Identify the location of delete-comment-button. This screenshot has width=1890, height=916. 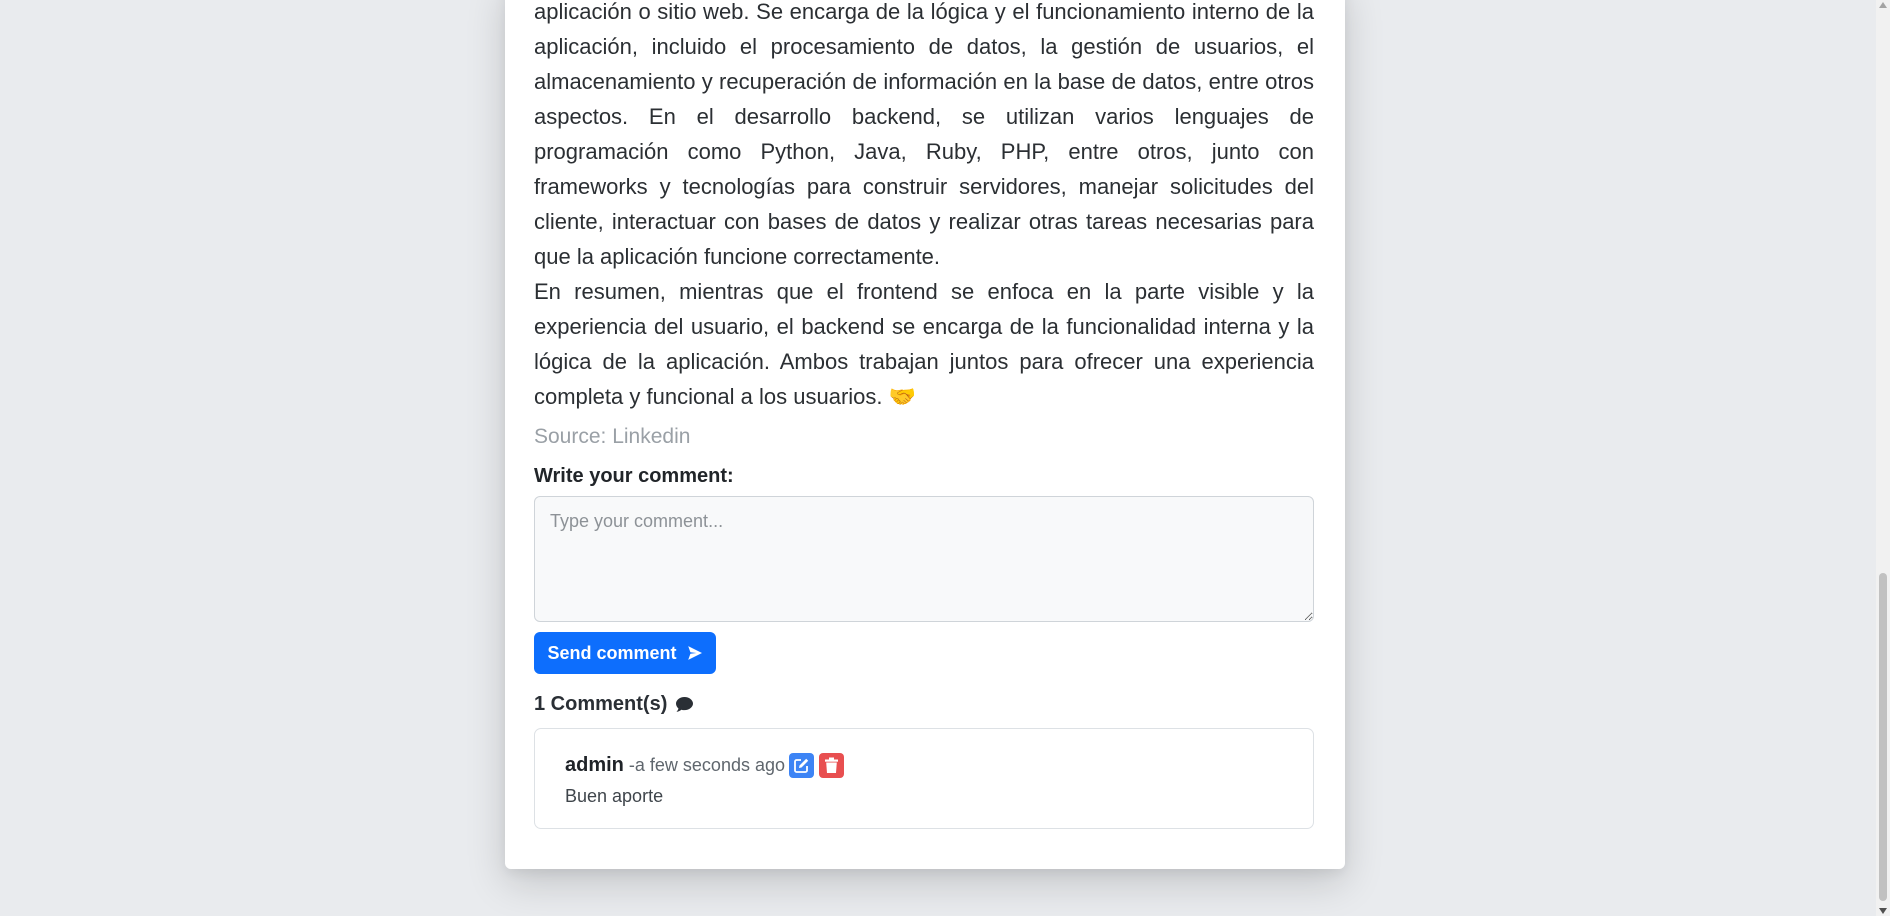
(831, 765).